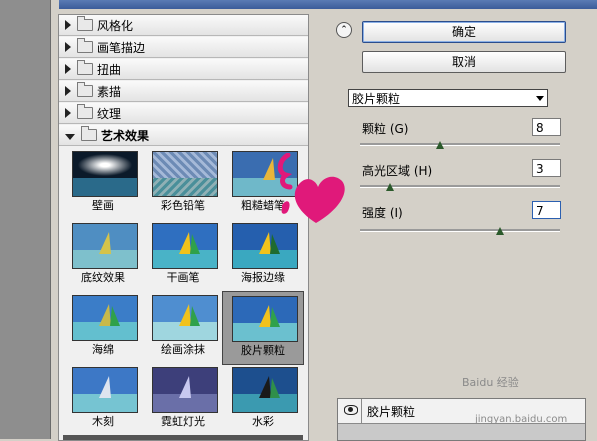  What do you see at coordinates (183, 437) in the screenshot?
I see `more-thumbnails-row` at bounding box center [183, 437].